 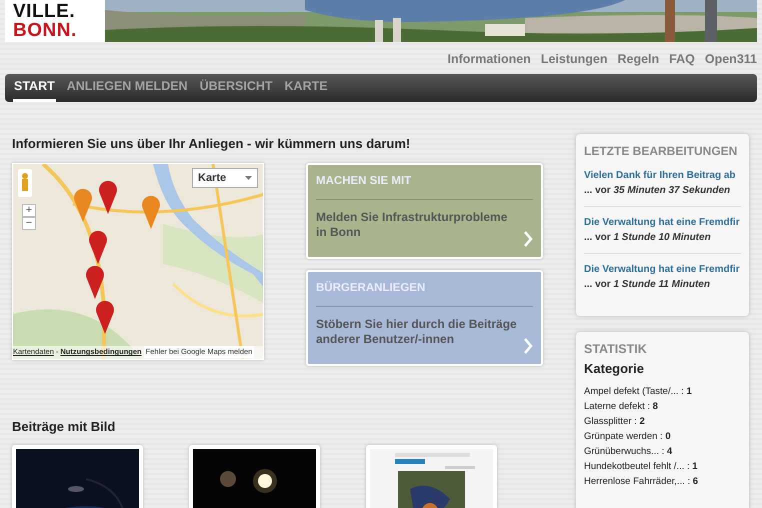 I want to click on panel-title: STATISTIK, so click(x=616, y=349).